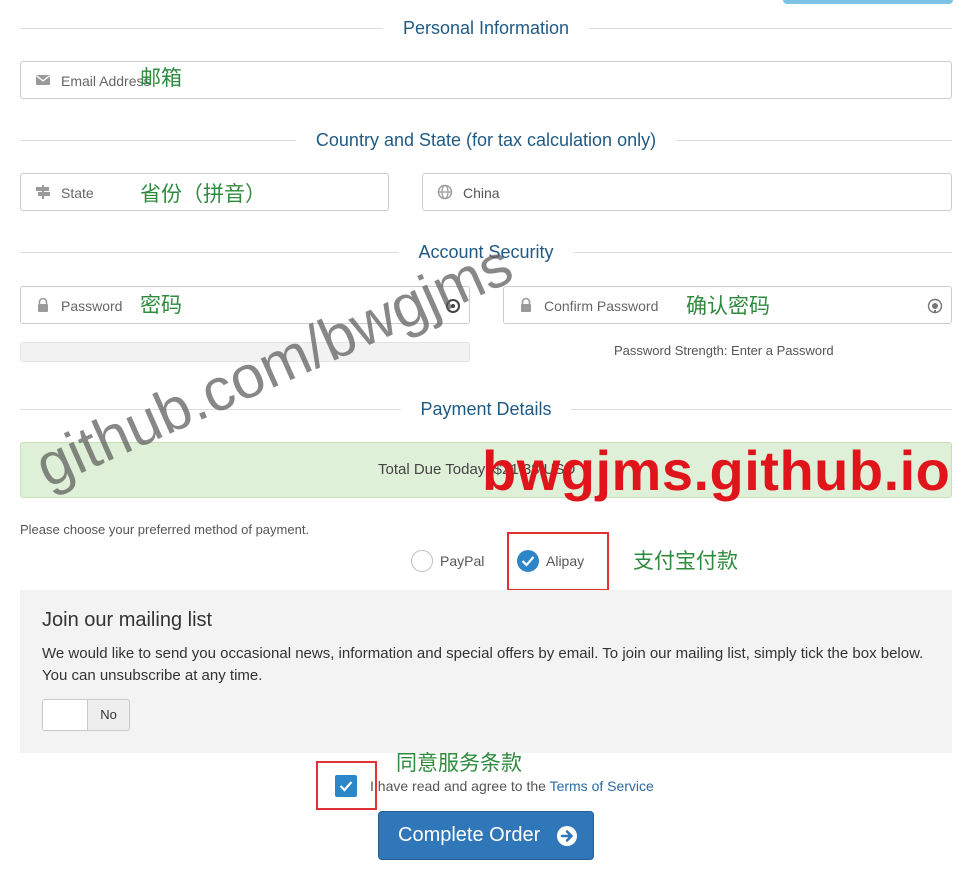  Describe the element at coordinates (462, 561) in the screenshot. I see `paypal-label: PayPal` at that location.